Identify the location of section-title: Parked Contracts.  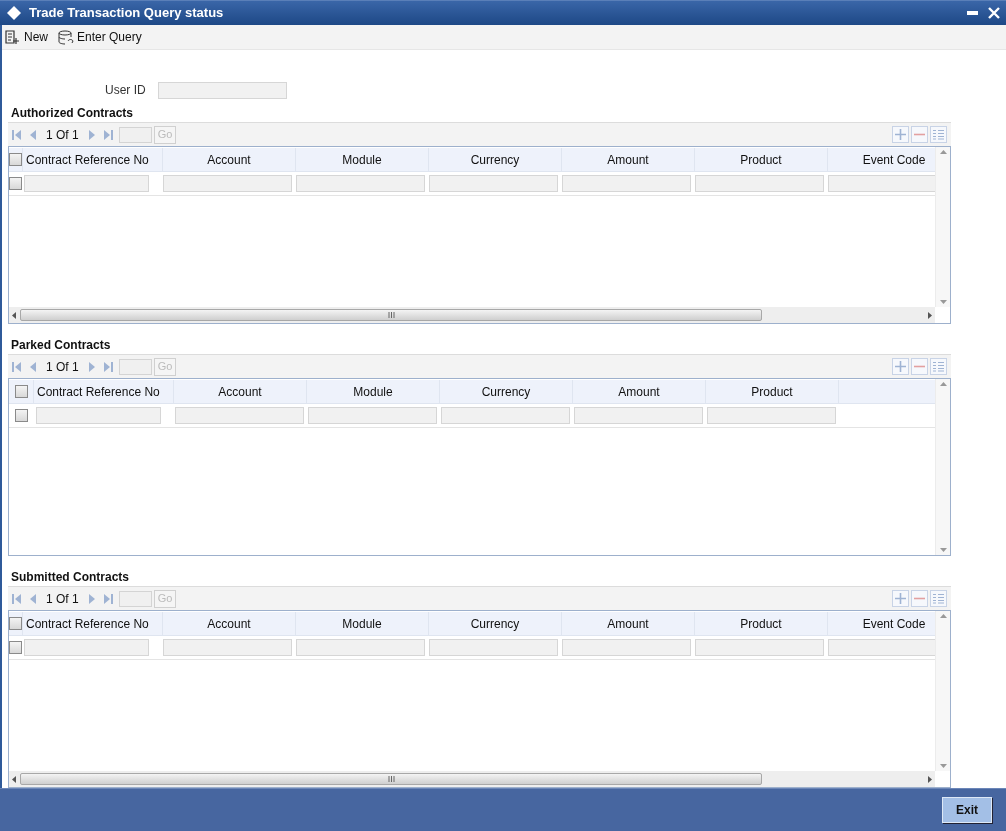
(61, 345).